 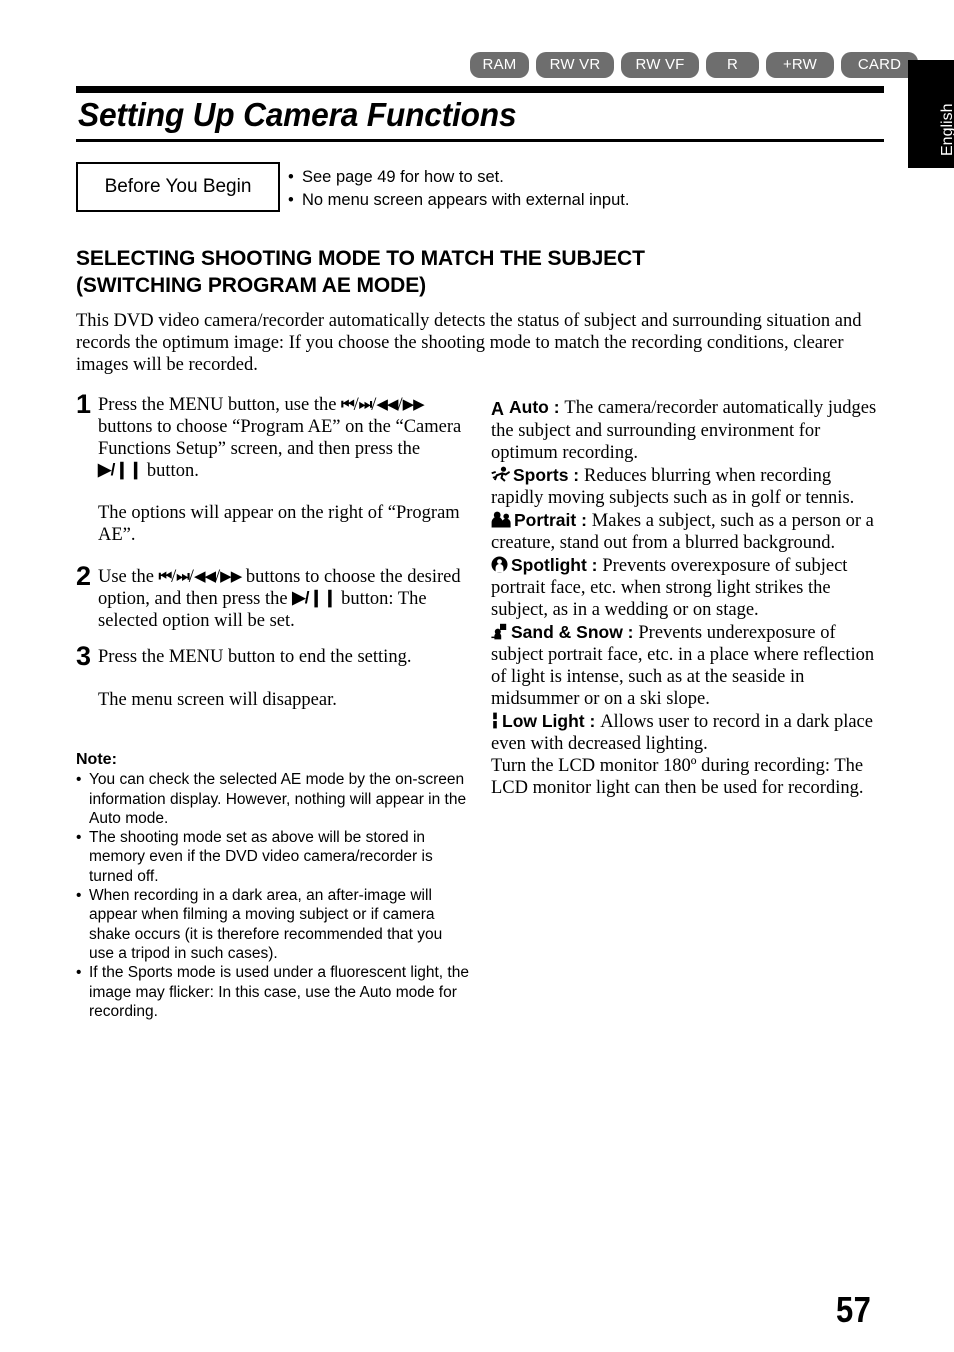 I want to click on media-type-badge-group: RAM RW VR RW VF R +RW CARD, so click(x=694, y=65).